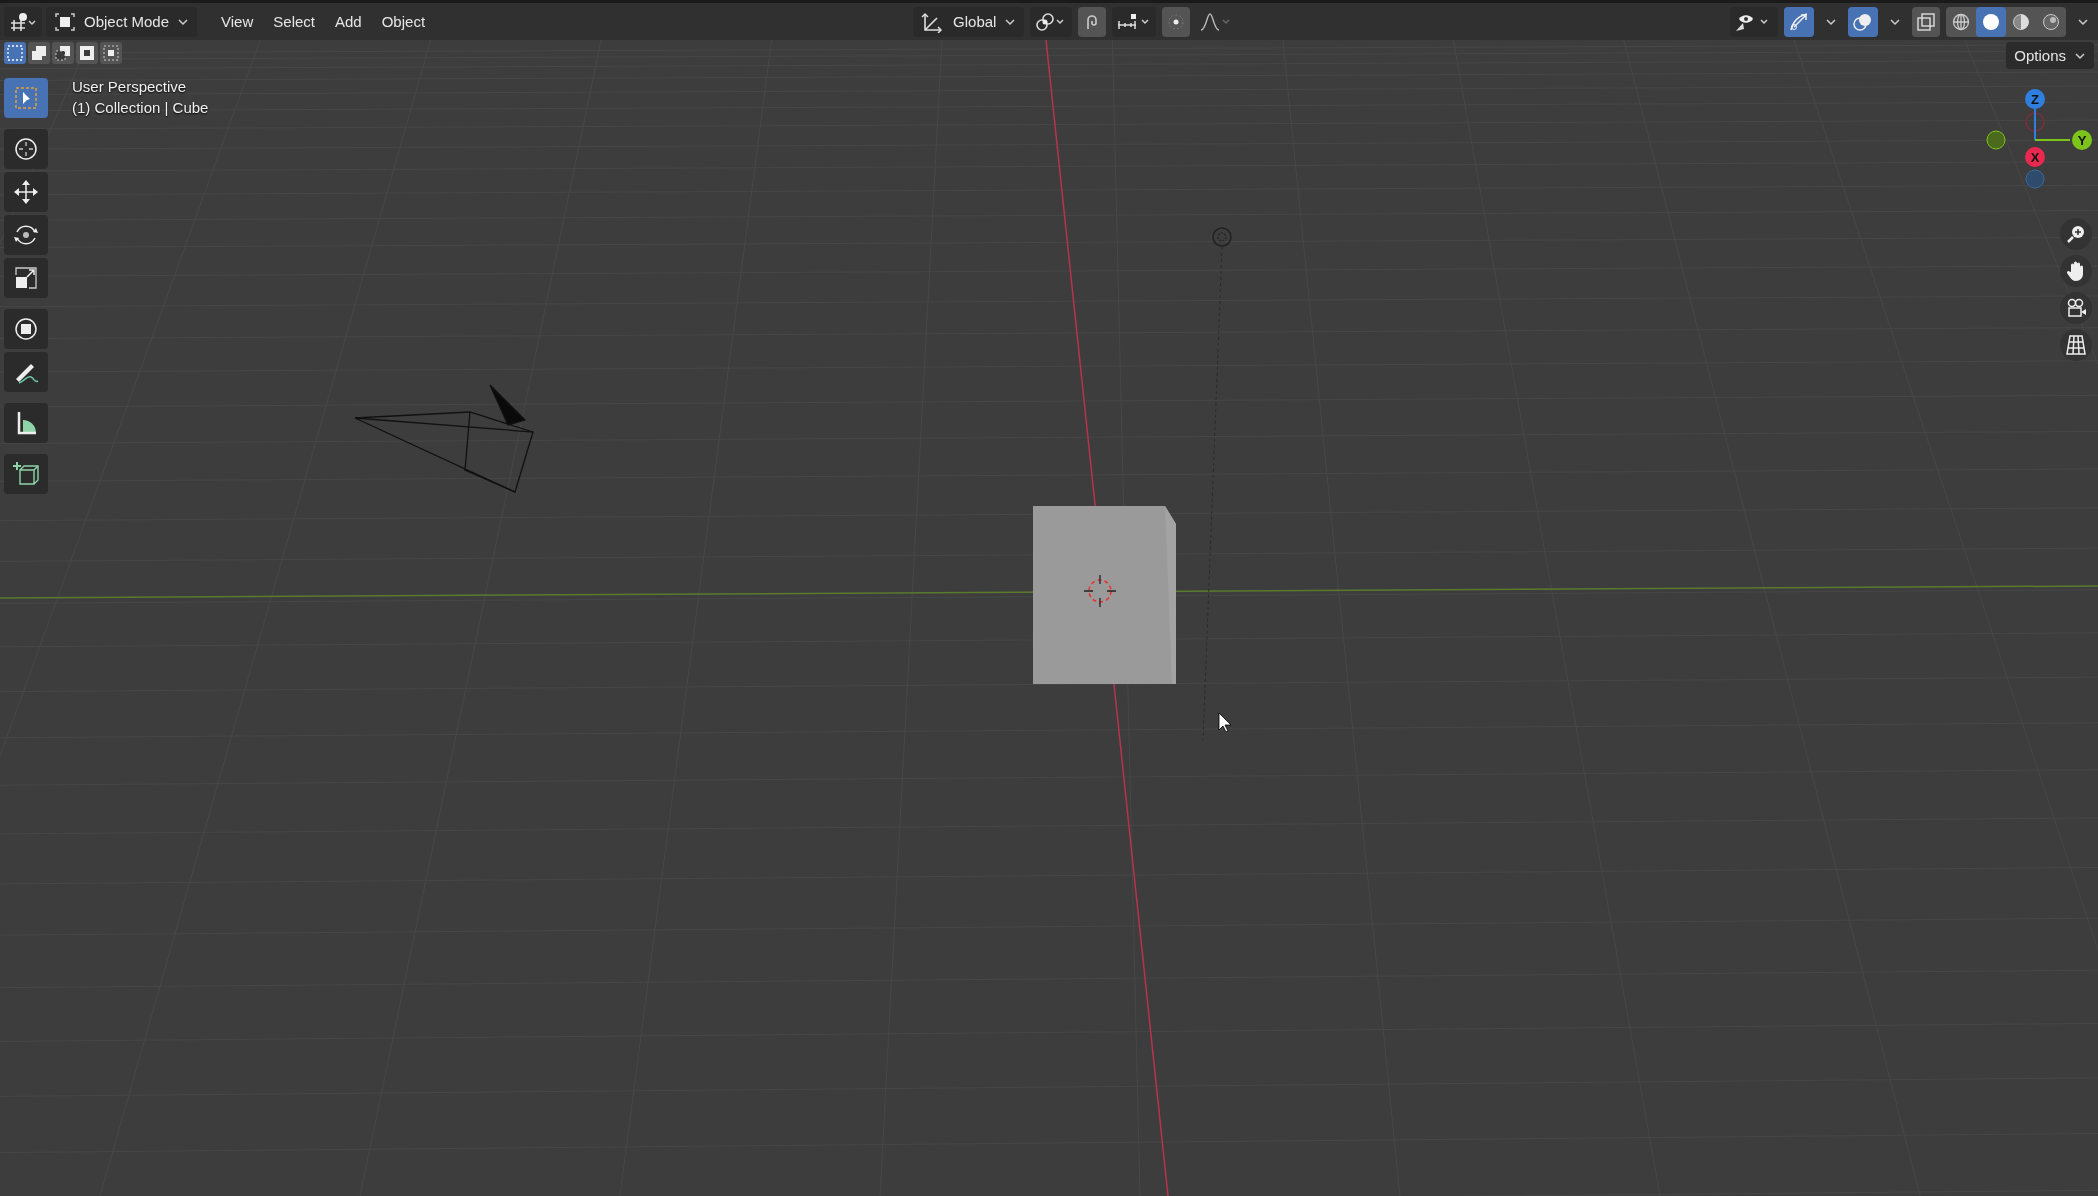  I want to click on dashed-square-icon, so click(15, 53).